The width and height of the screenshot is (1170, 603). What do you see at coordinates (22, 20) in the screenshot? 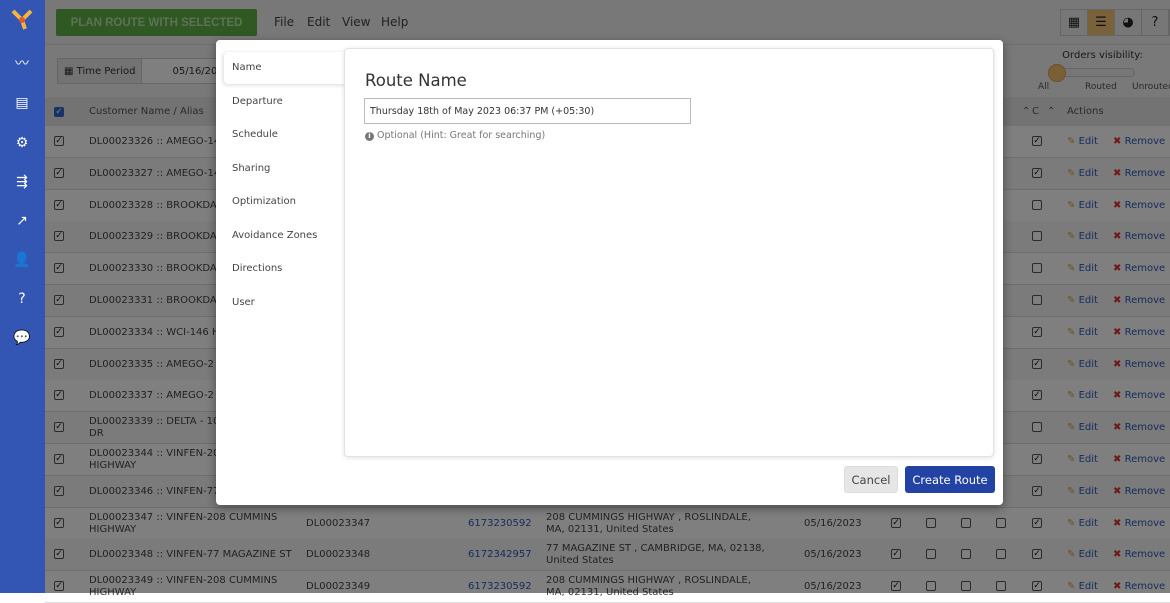
I see `logo-icon` at bounding box center [22, 20].